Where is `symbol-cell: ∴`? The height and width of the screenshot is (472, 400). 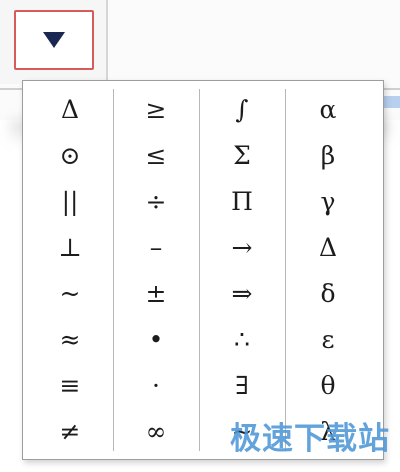
symbol-cell: ∴ is located at coordinates (242, 340).